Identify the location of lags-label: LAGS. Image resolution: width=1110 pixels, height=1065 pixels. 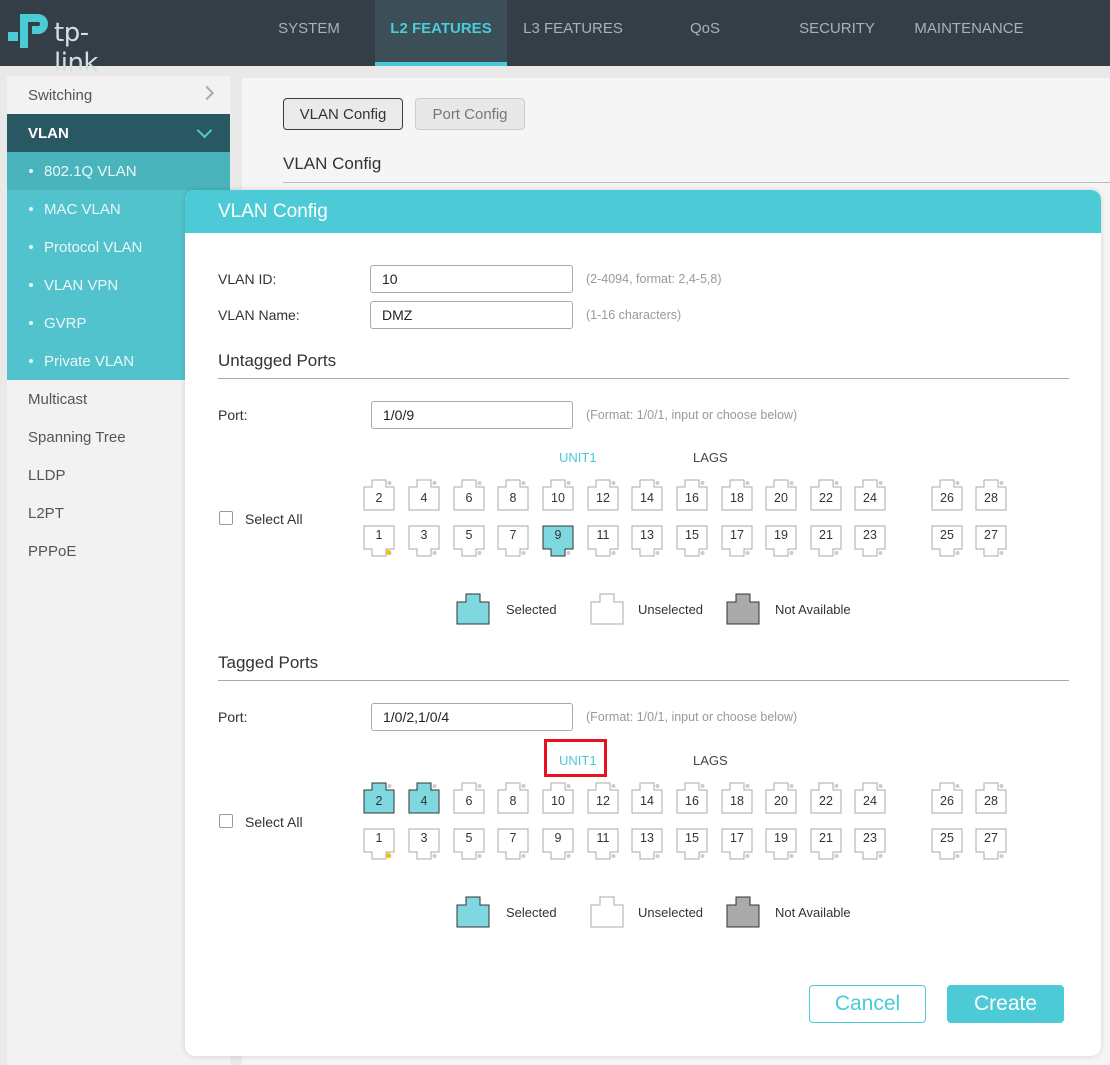
(710, 760).